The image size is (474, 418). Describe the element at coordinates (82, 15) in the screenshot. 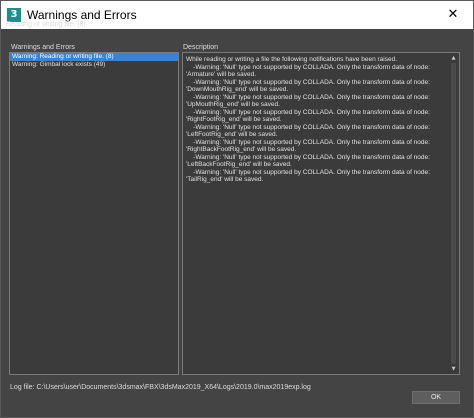

I see `window-title: Warnings and Errors` at that location.